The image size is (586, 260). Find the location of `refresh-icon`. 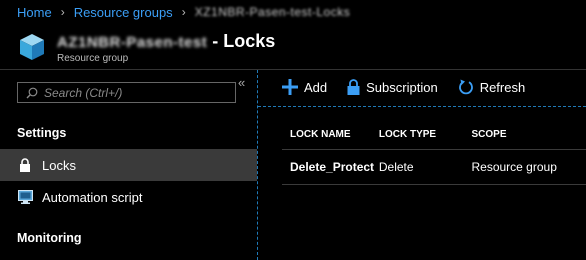

refresh-icon is located at coordinates (465, 87).